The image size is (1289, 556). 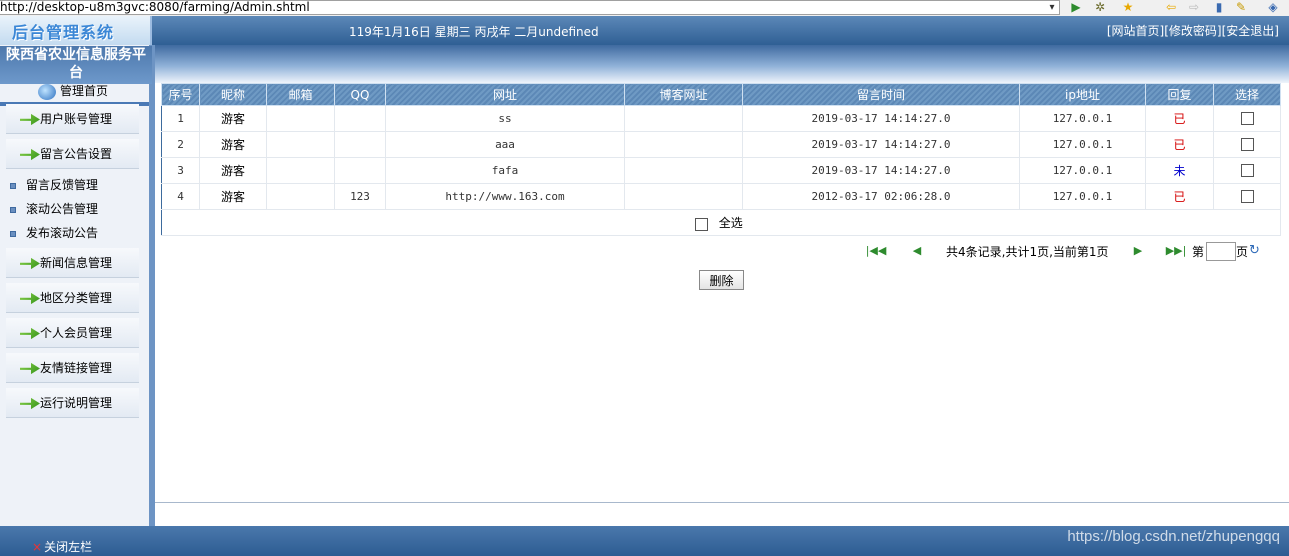 What do you see at coordinates (702, 224) in the screenshot?
I see `select-all-checkbox` at bounding box center [702, 224].